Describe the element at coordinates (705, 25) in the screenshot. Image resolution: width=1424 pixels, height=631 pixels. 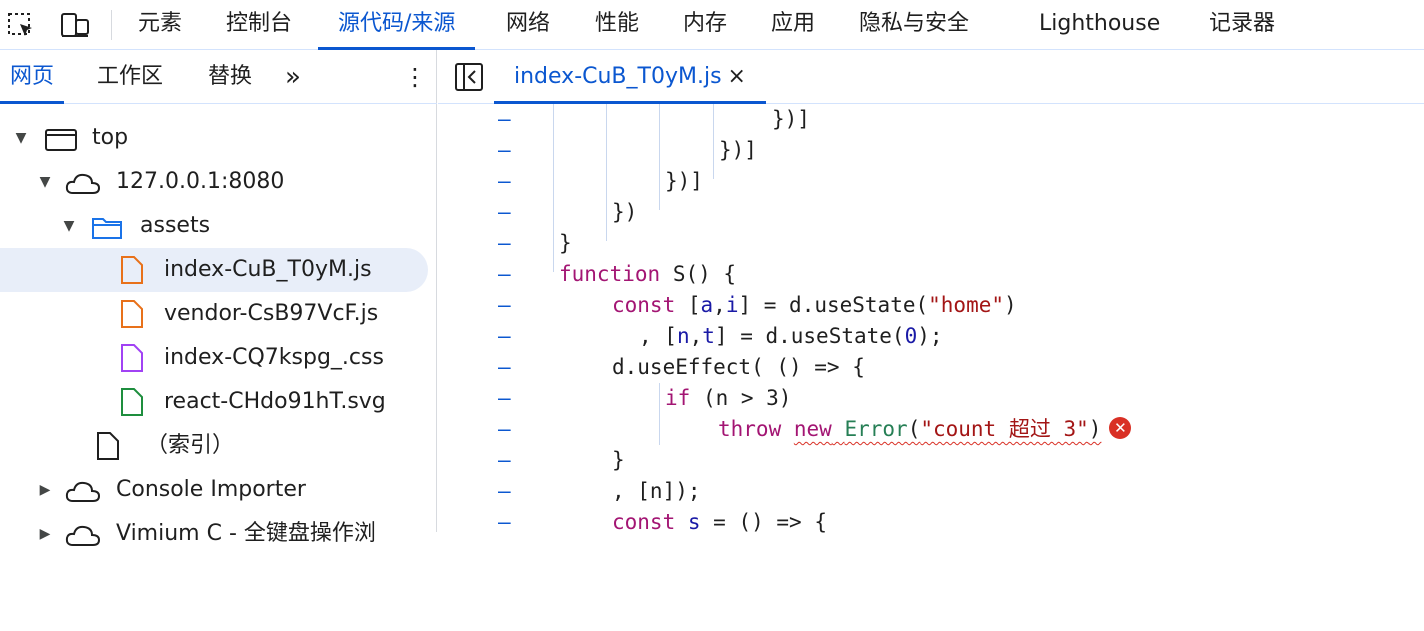
I see `tab-memory: 内存` at that location.